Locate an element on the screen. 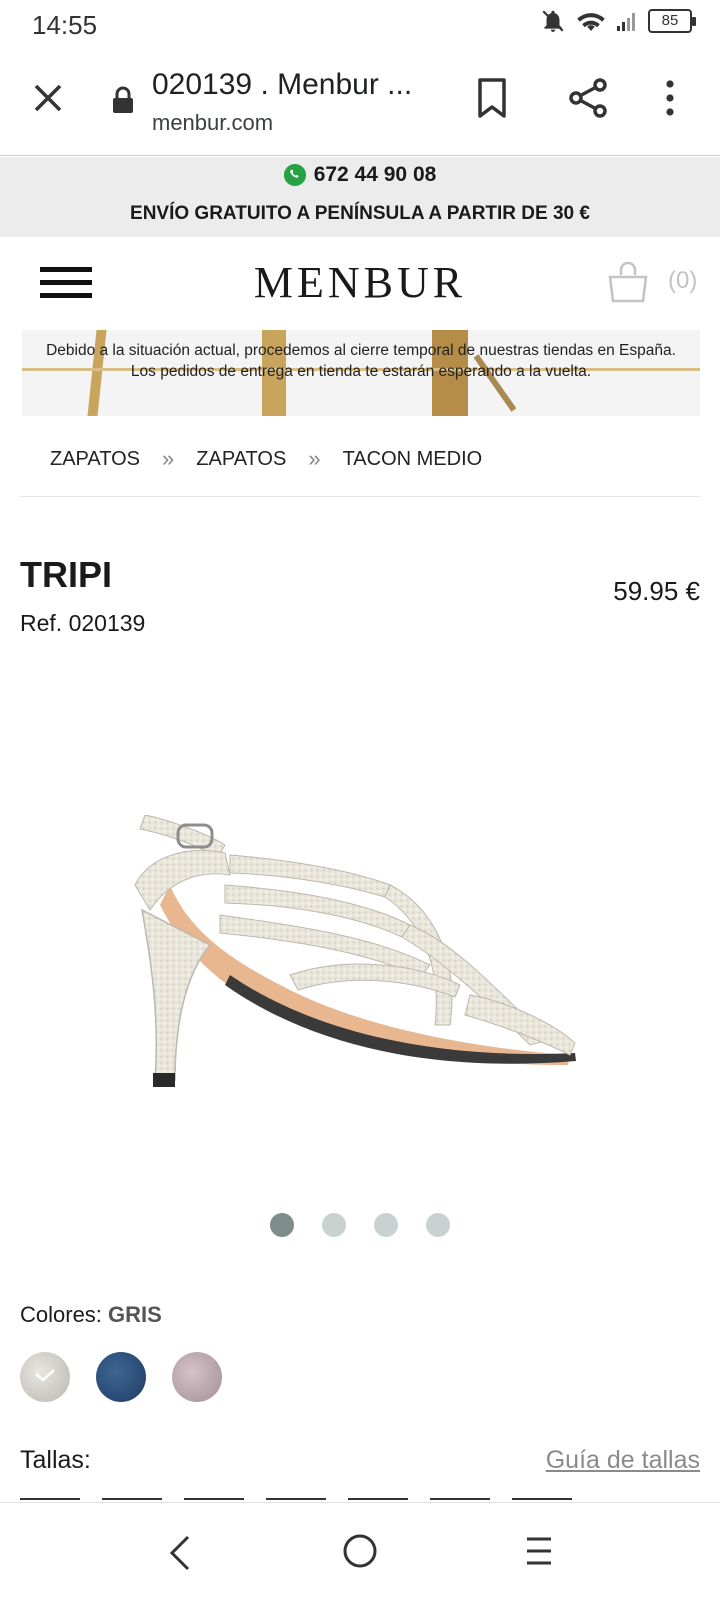  promo-phone: 672 44 90 08 is located at coordinates (360, 175).